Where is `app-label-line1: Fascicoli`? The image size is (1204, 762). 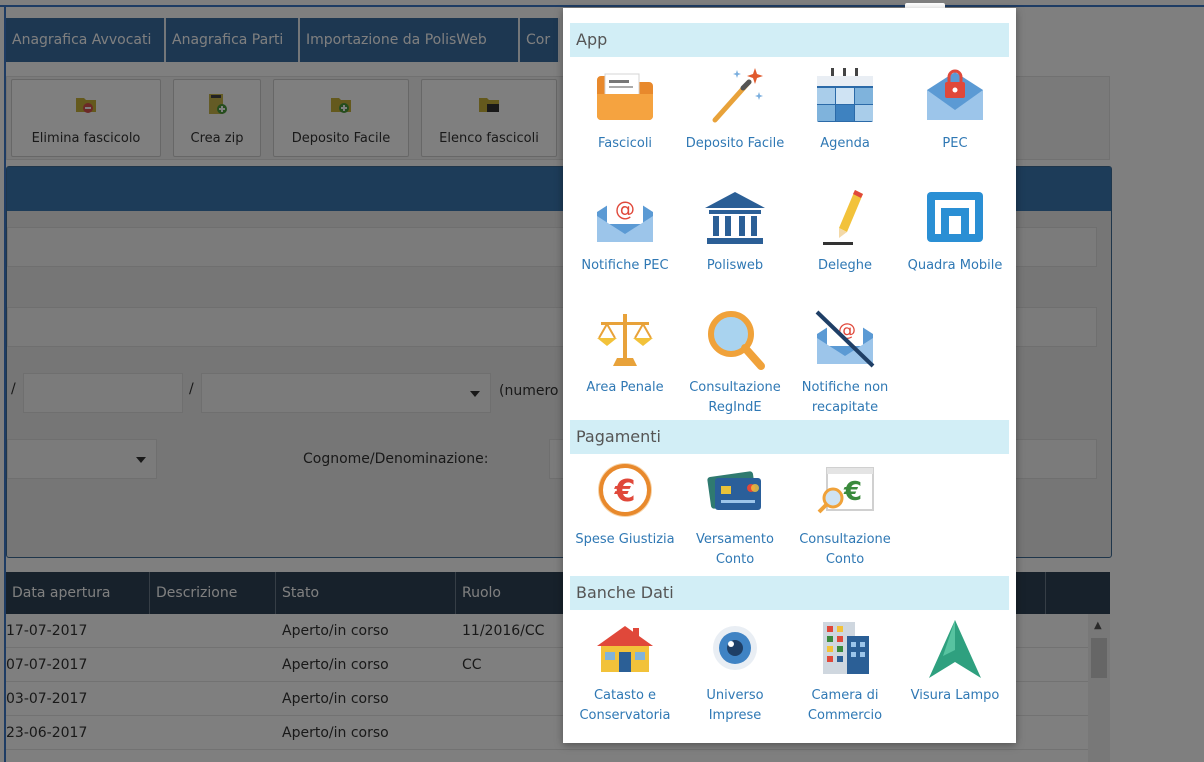 app-label-line1: Fascicoli is located at coordinates (625, 143).